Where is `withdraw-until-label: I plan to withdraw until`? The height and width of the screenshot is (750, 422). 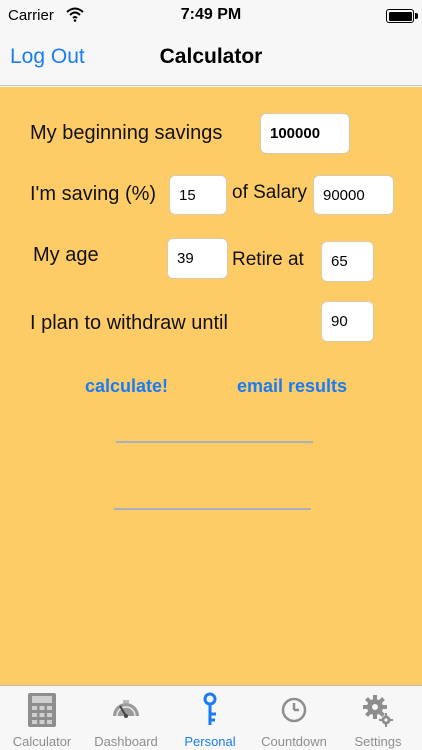 withdraw-until-label: I plan to withdraw until is located at coordinates (129, 323).